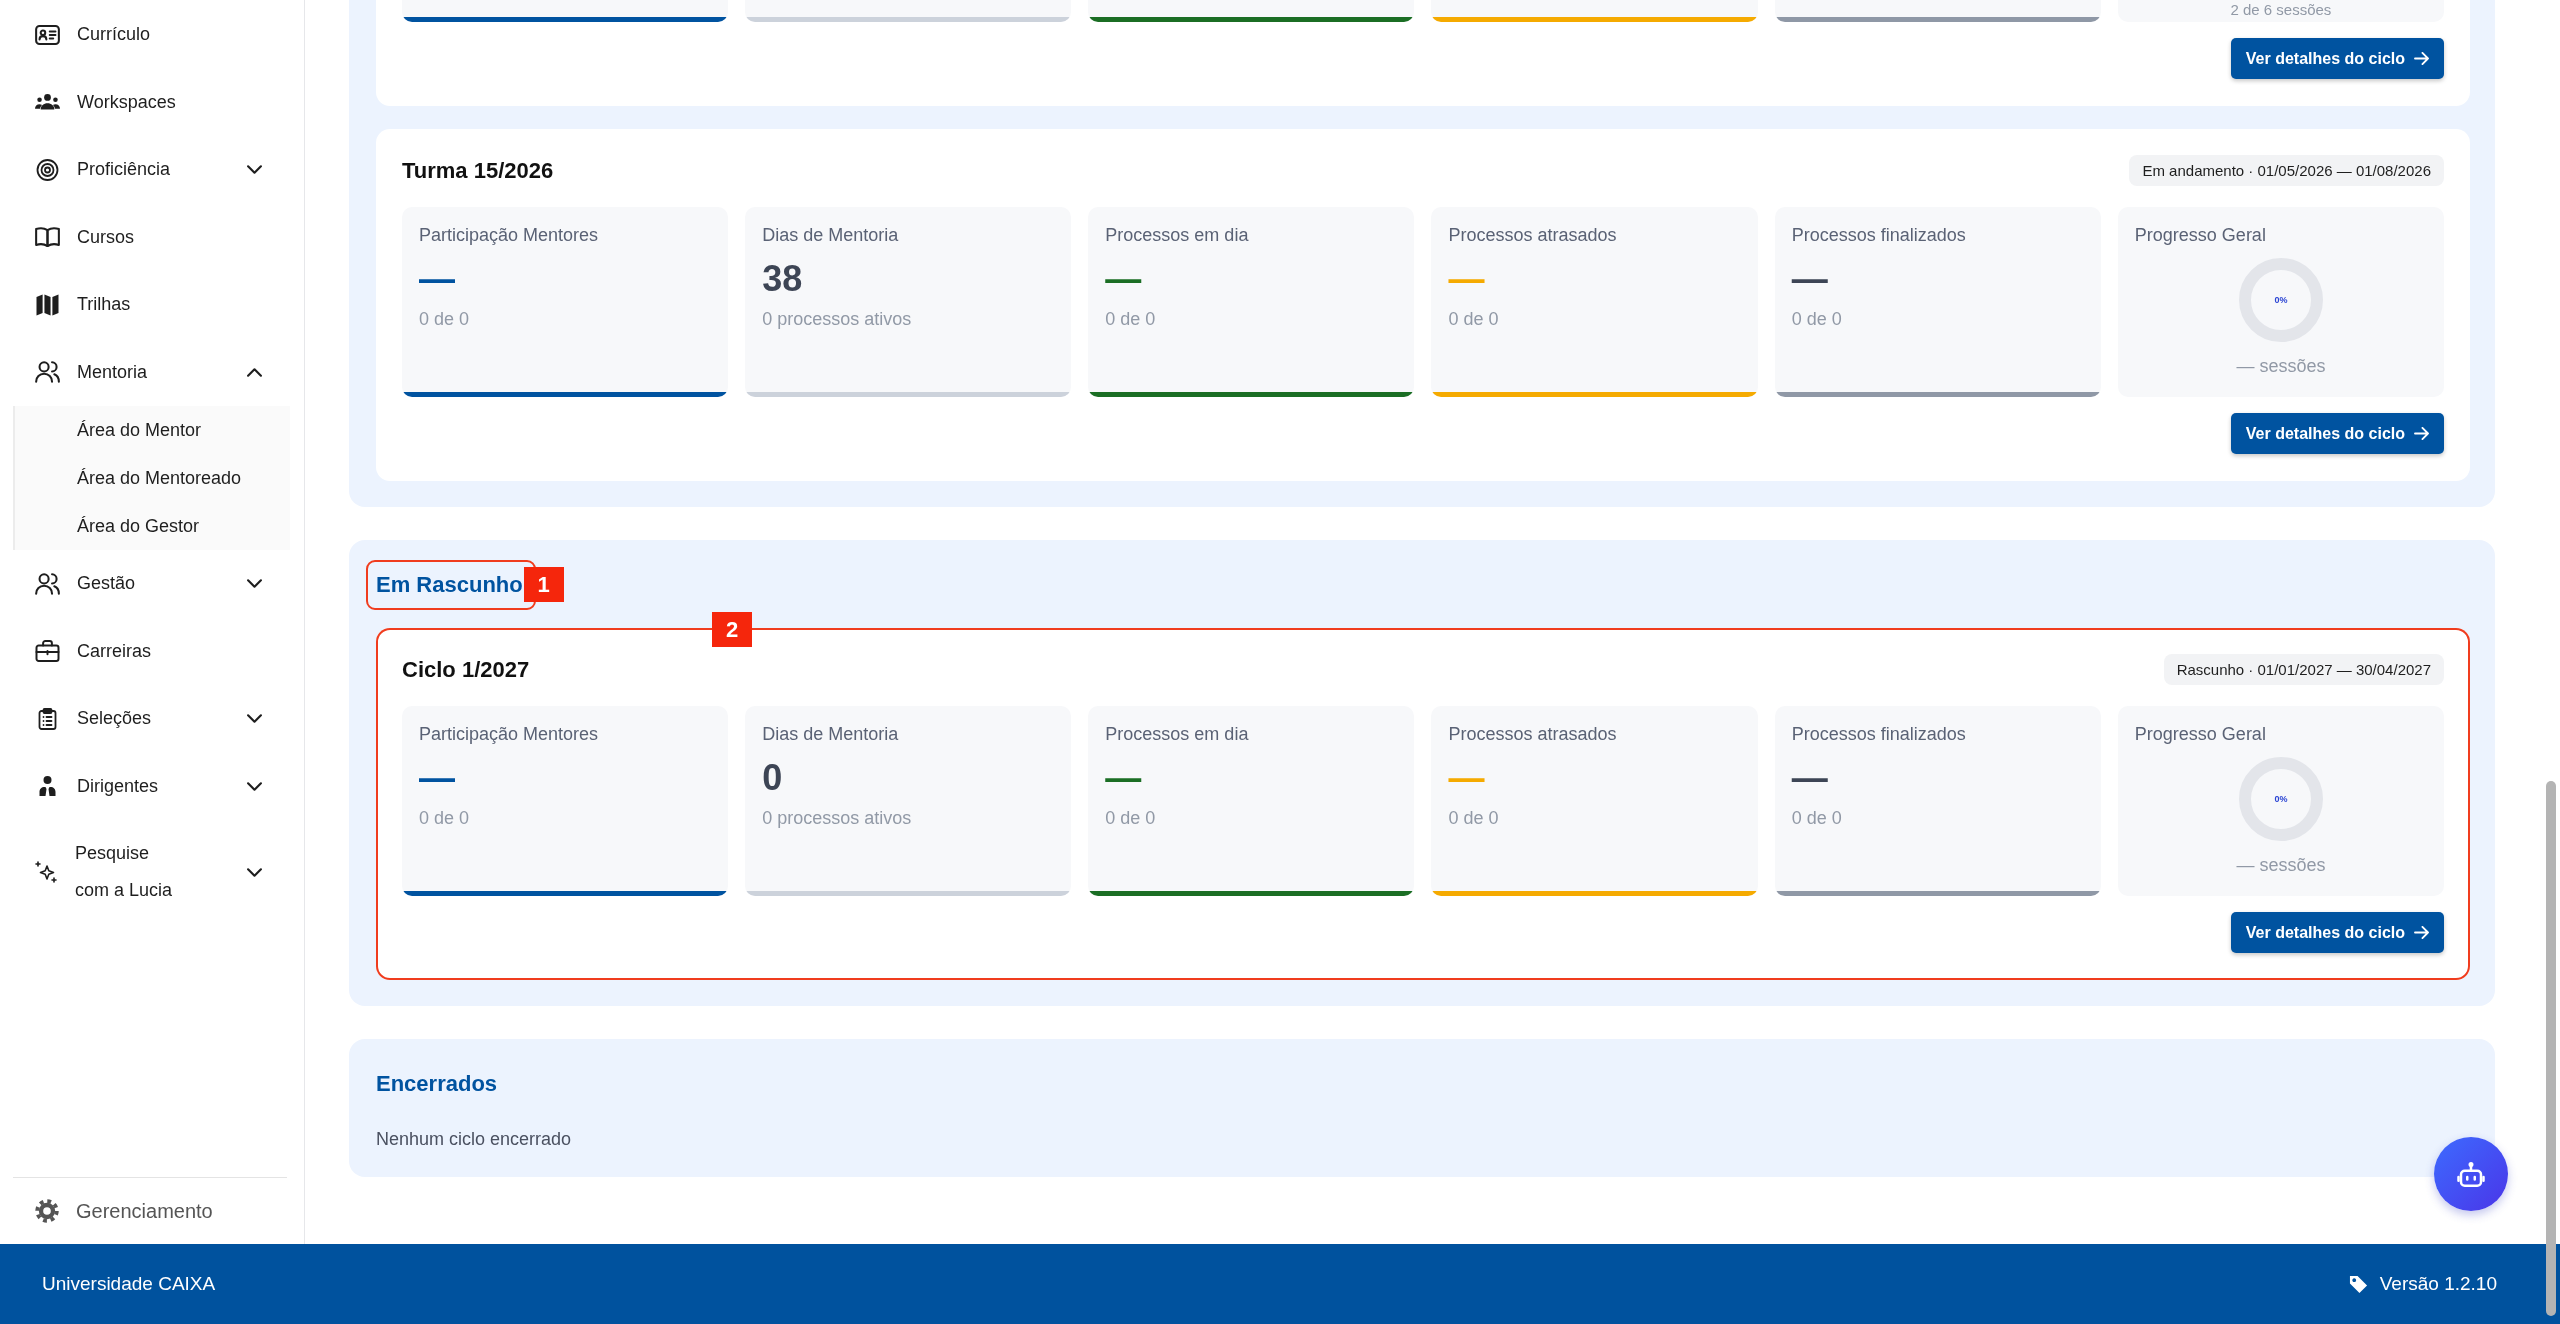  I want to click on annotation-badge: 1, so click(543, 584).